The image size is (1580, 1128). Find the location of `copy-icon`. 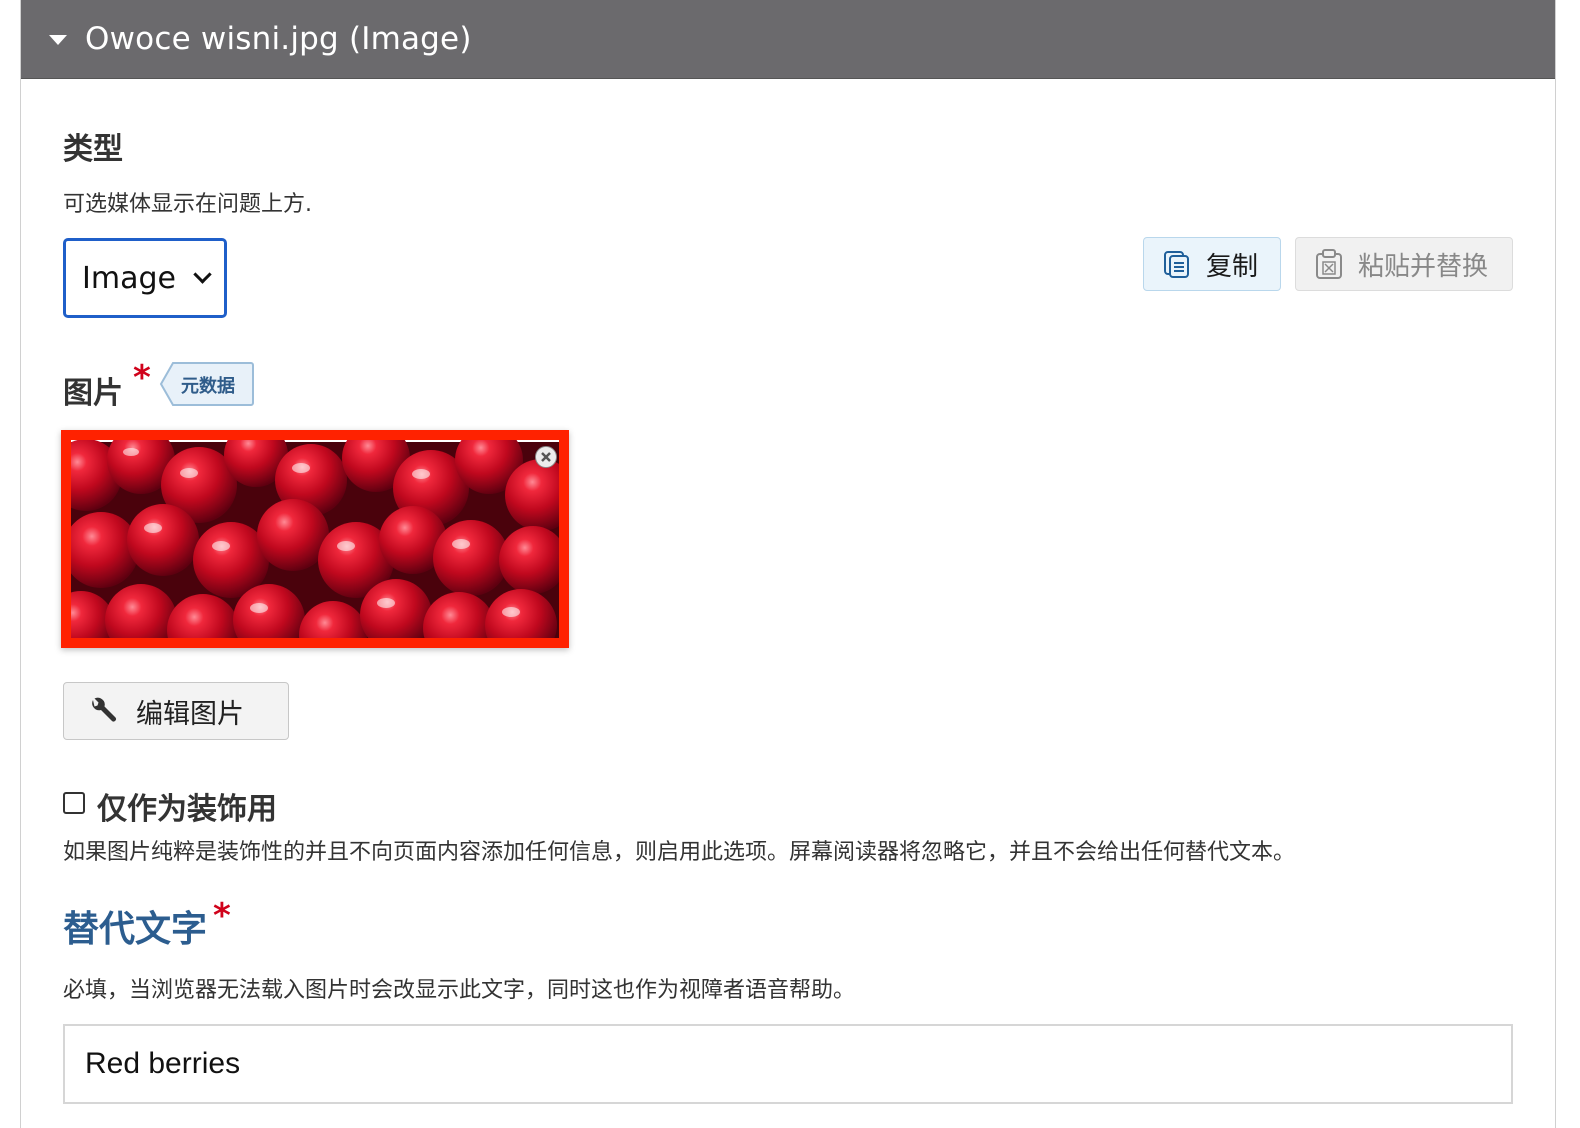

copy-icon is located at coordinates (1176, 264).